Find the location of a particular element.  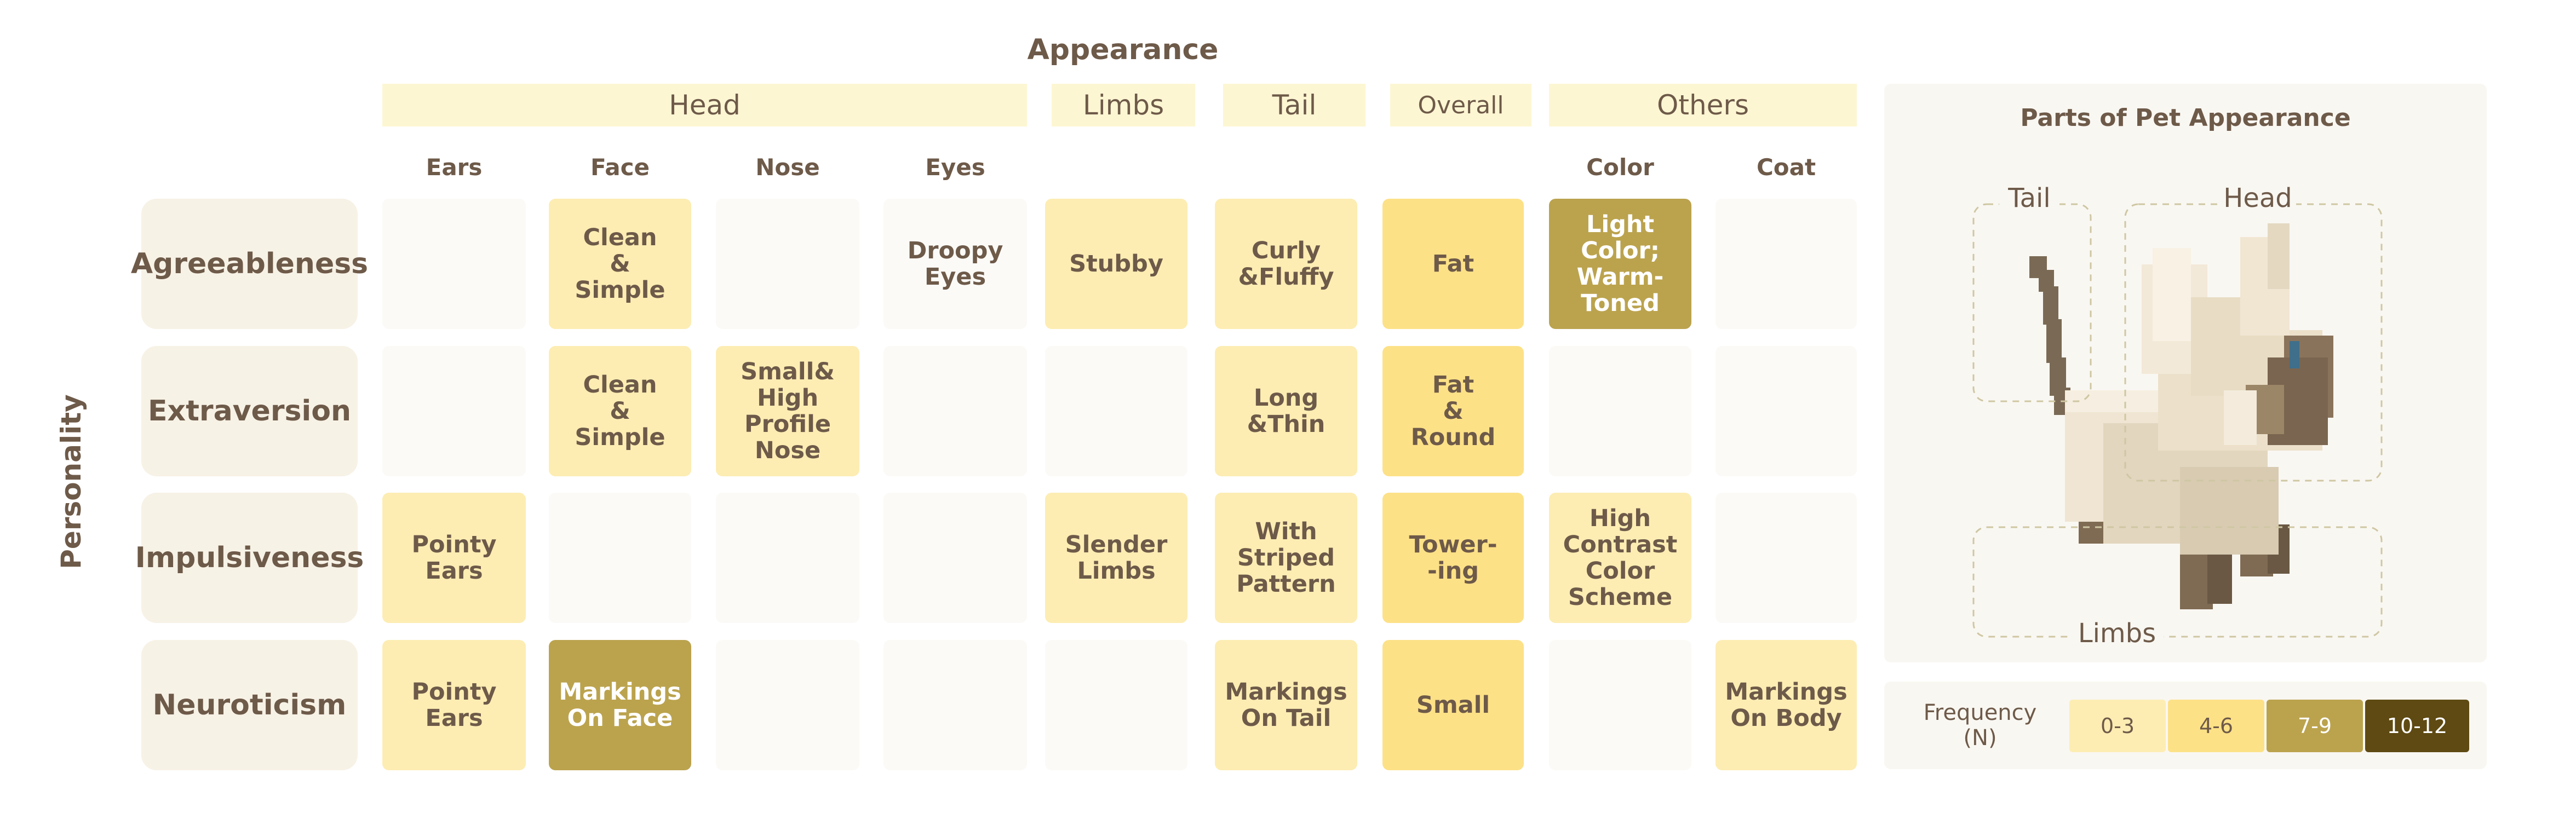

legend-swatch-0-3: 0-3 is located at coordinates (2118, 726).